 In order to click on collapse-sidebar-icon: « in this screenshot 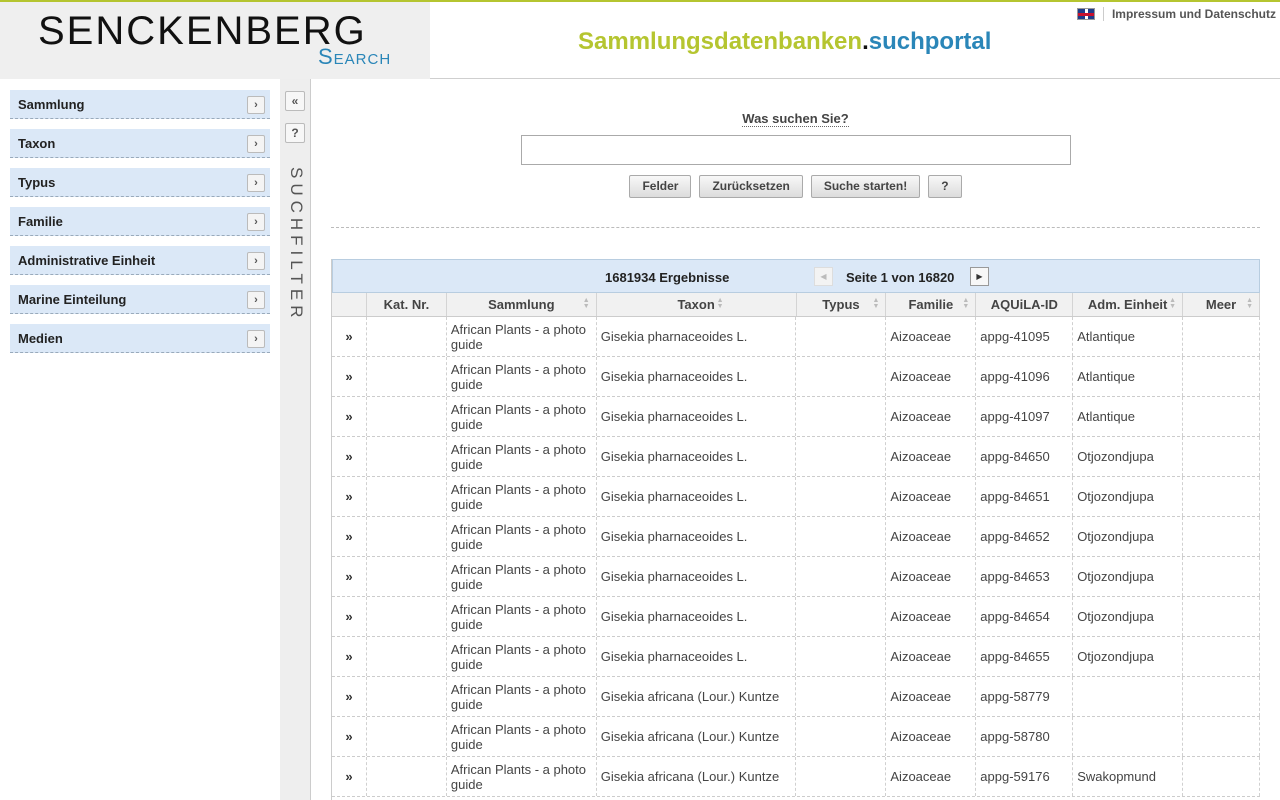, I will do `click(295, 101)`.